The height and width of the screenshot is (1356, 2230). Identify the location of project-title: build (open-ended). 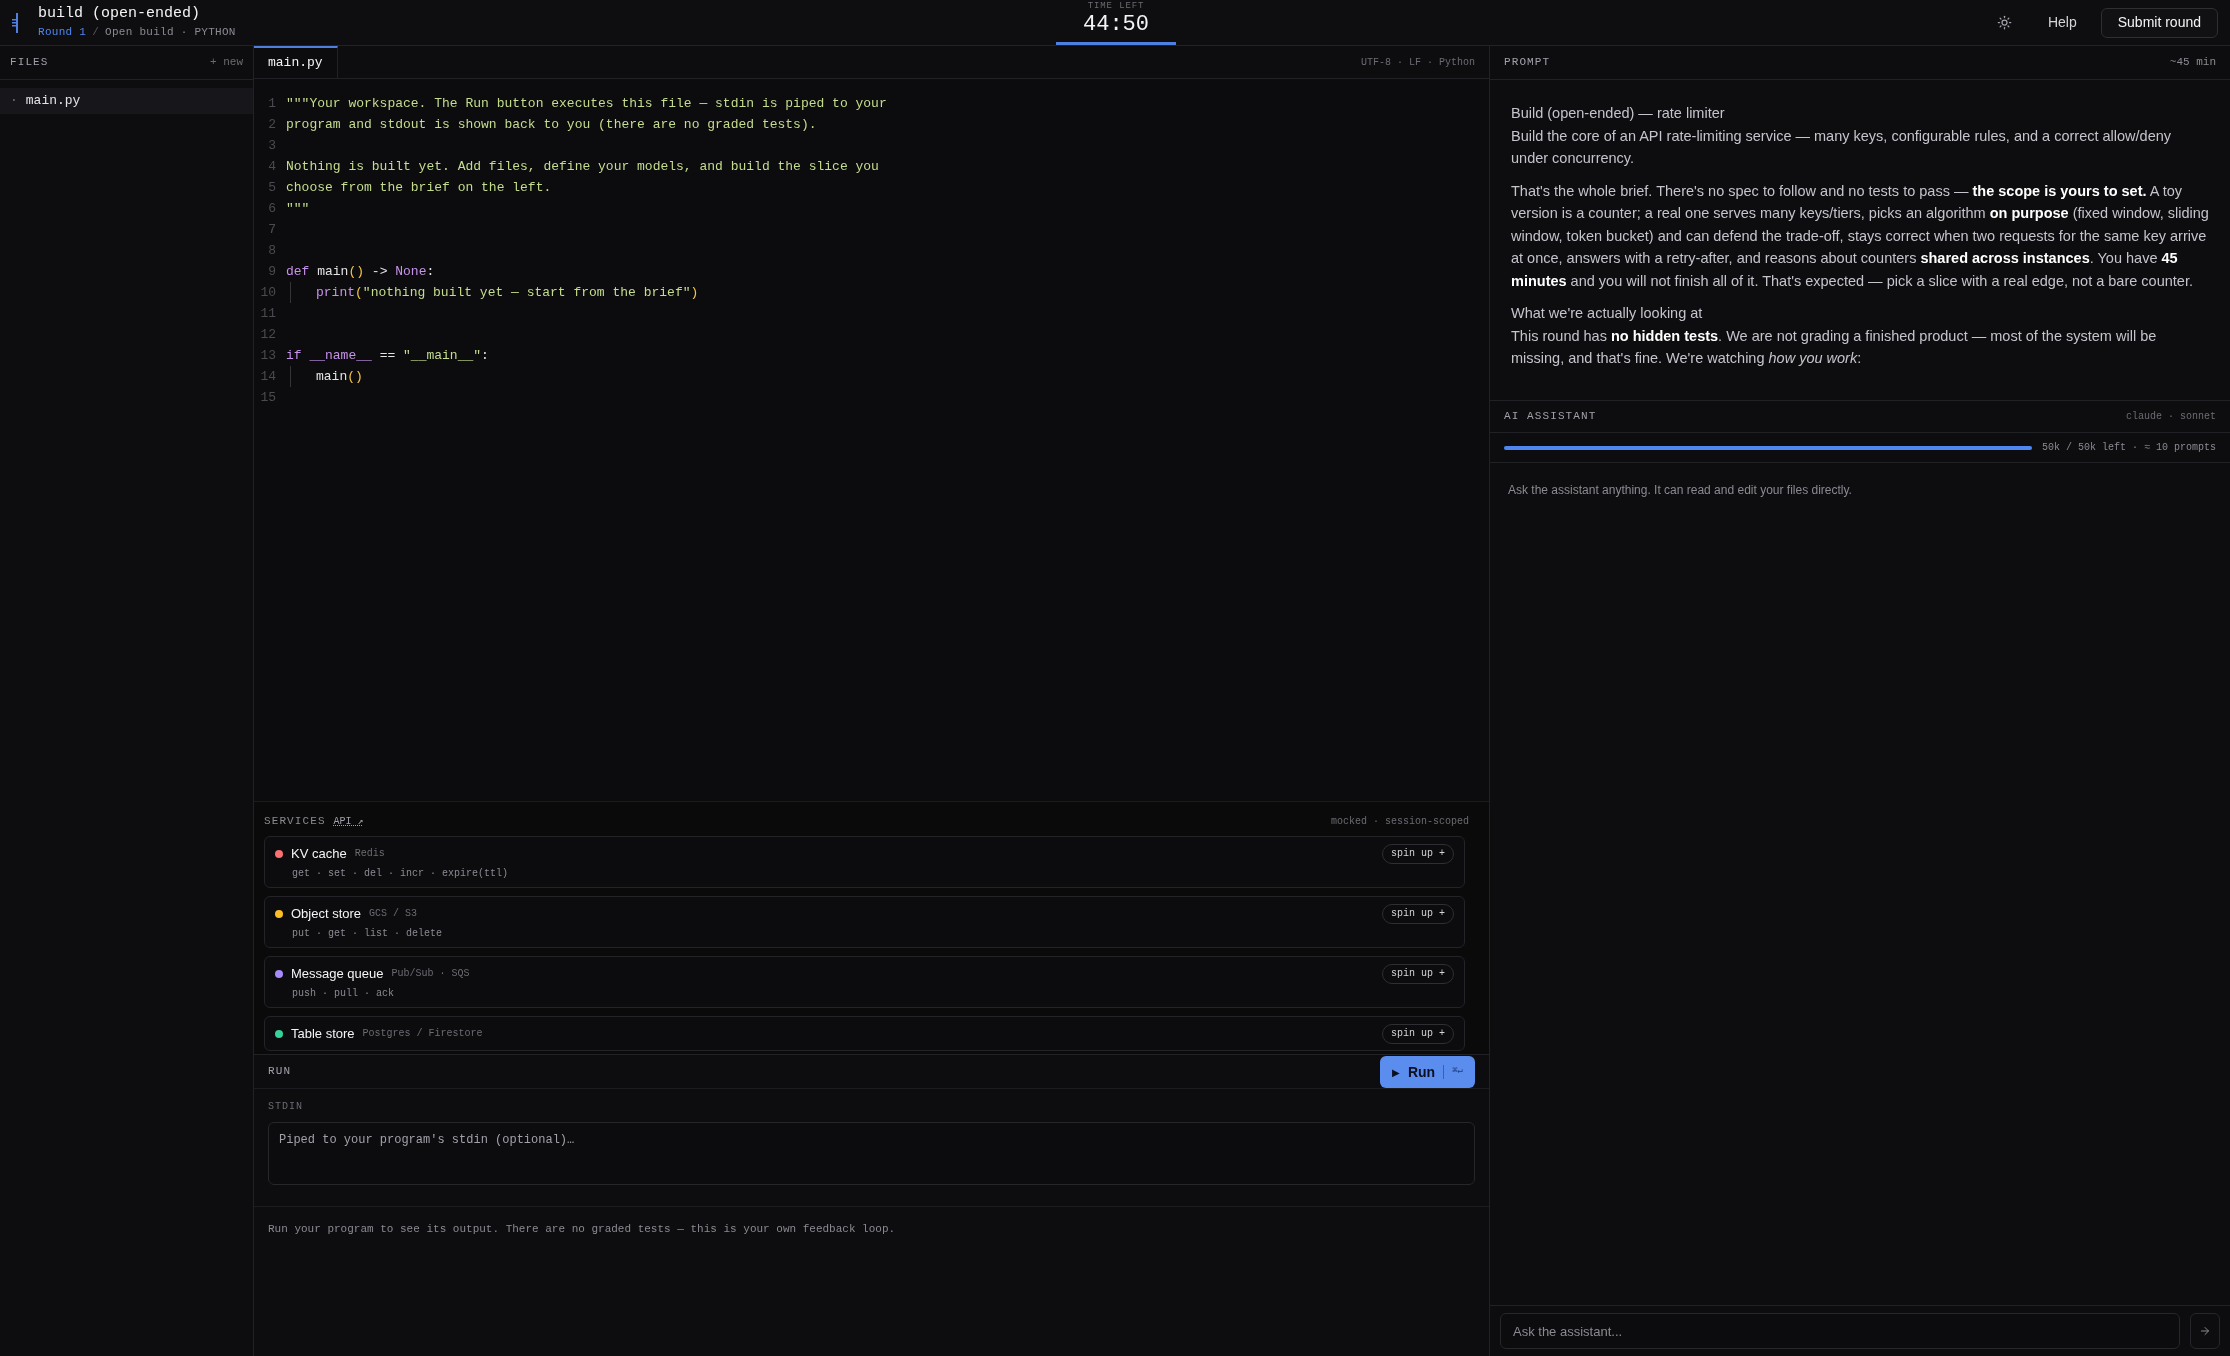
(120, 14).